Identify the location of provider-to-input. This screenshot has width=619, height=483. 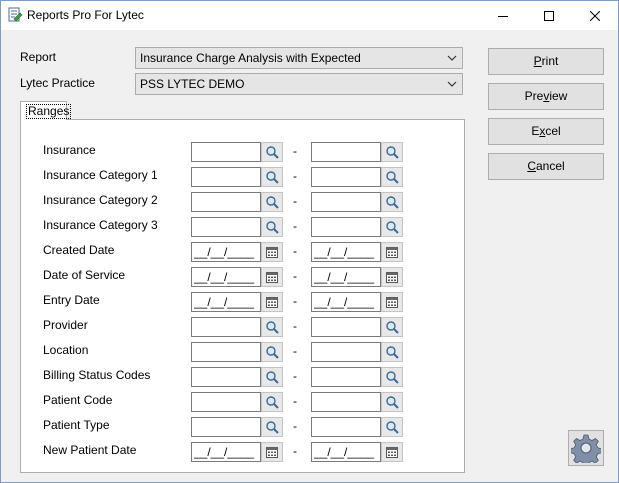
(346, 327).